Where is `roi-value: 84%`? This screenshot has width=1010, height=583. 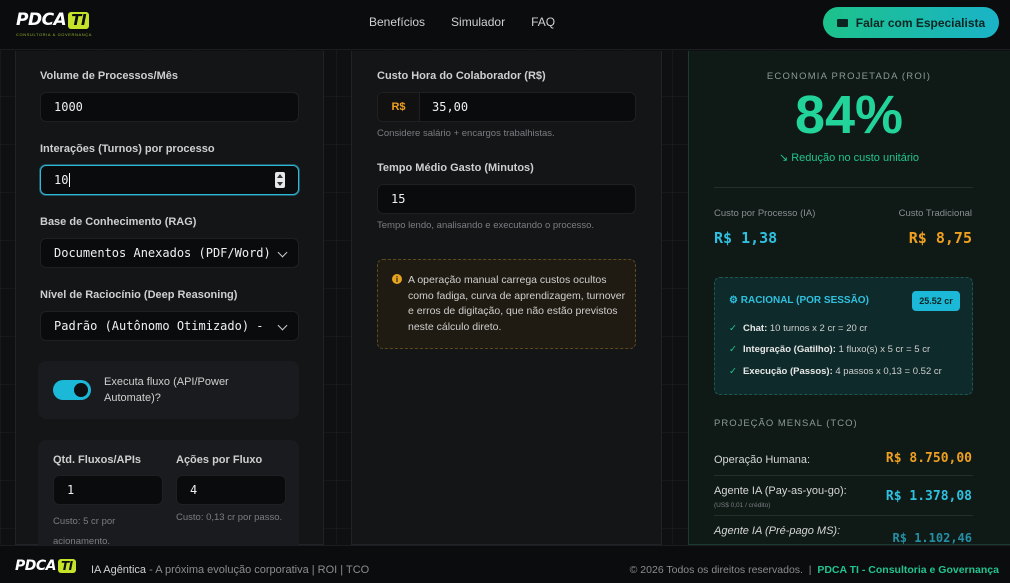 roi-value: 84% is located at coordinates (849, 115).